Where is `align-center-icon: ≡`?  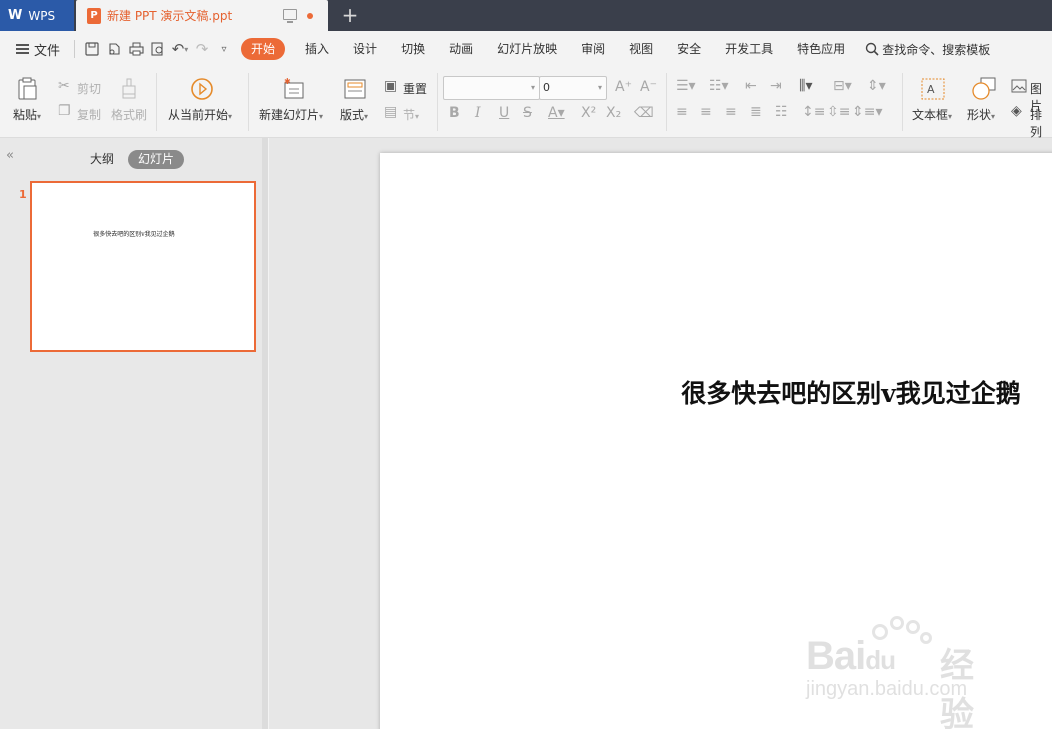
align-center-icon: ≡ is located at coordinates (706, 112).